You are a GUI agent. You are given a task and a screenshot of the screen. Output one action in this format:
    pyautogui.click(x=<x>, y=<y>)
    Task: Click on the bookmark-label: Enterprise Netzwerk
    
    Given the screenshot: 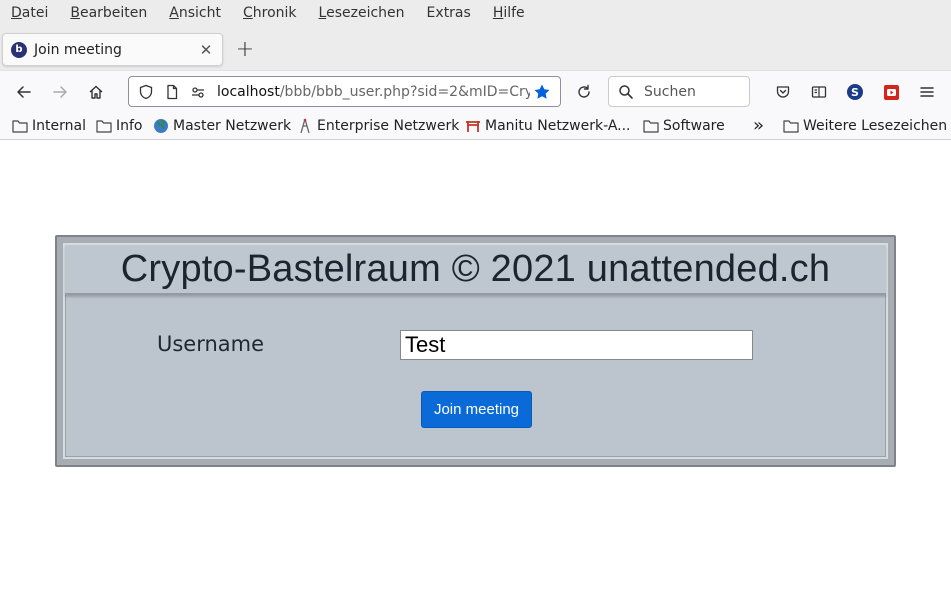 What is the action you would take?
    pyautogui.click(x=388, y=125)
    